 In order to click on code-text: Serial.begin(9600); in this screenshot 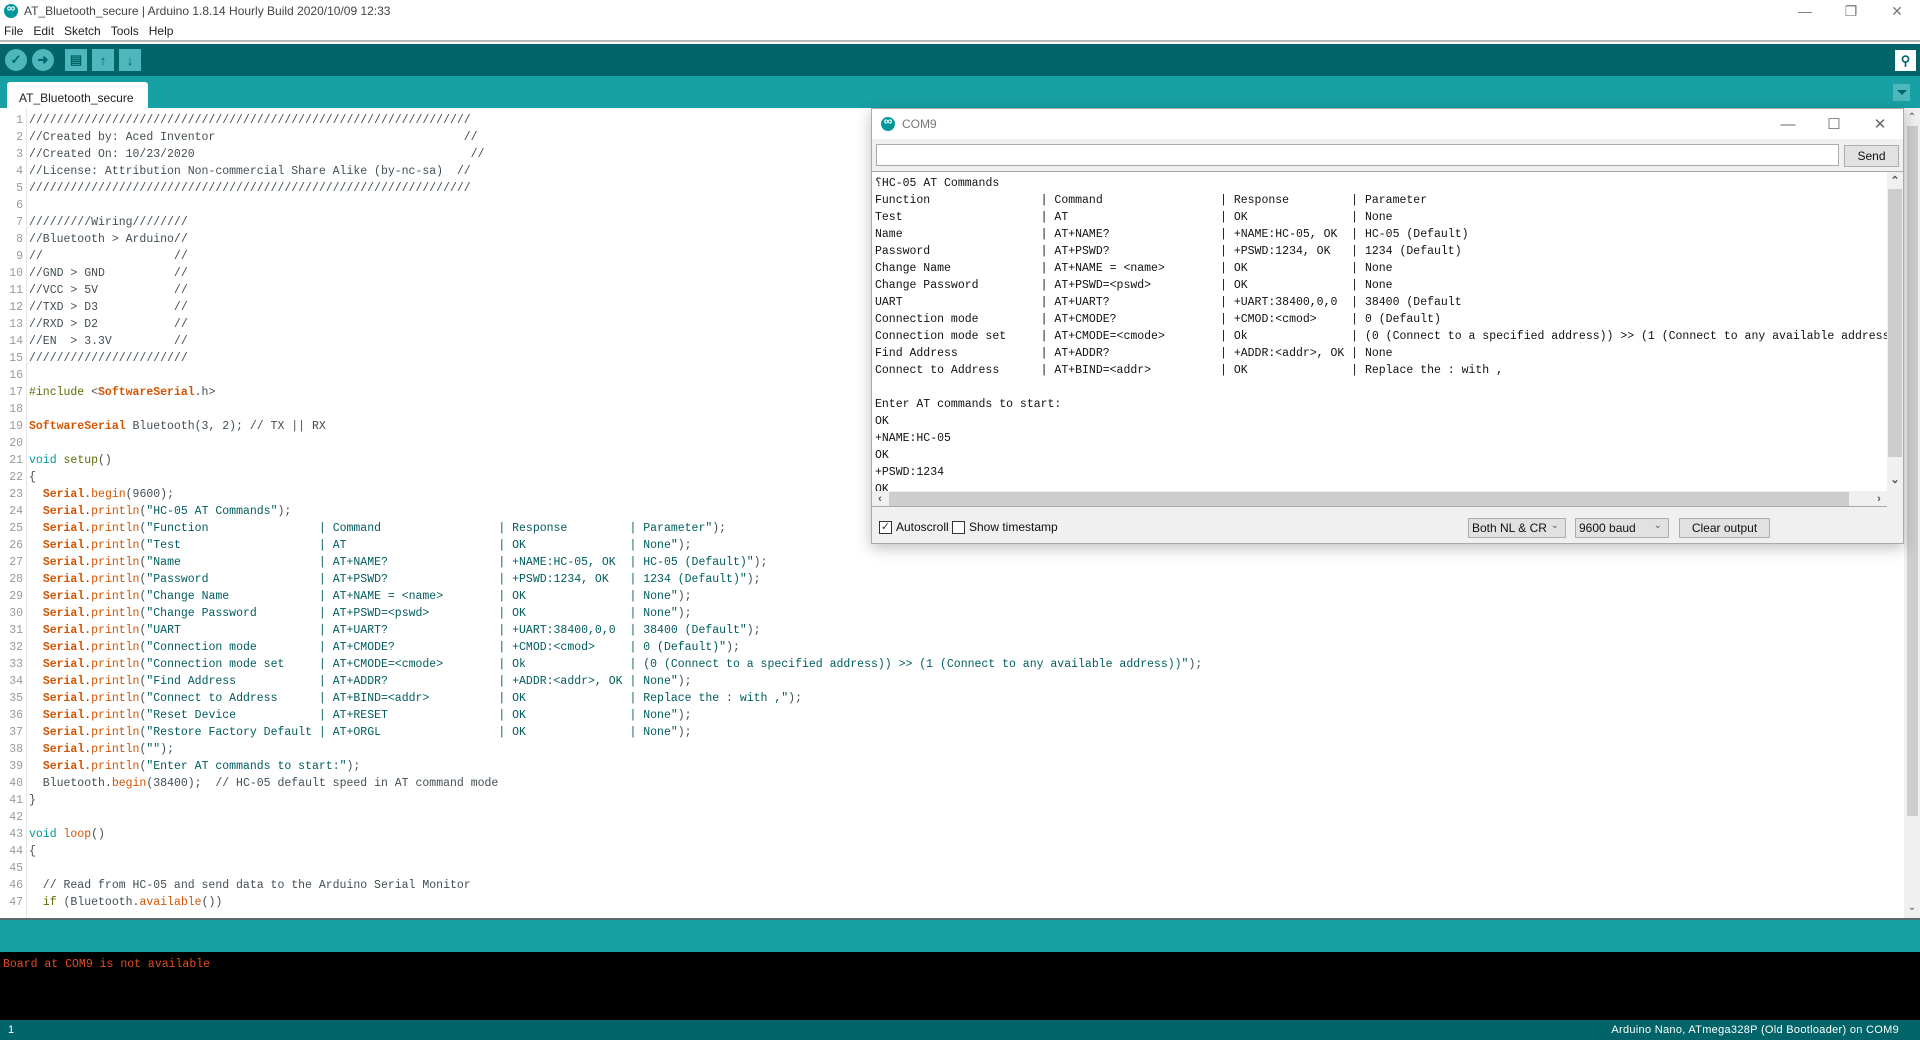, I will do `click(99, 494)`.